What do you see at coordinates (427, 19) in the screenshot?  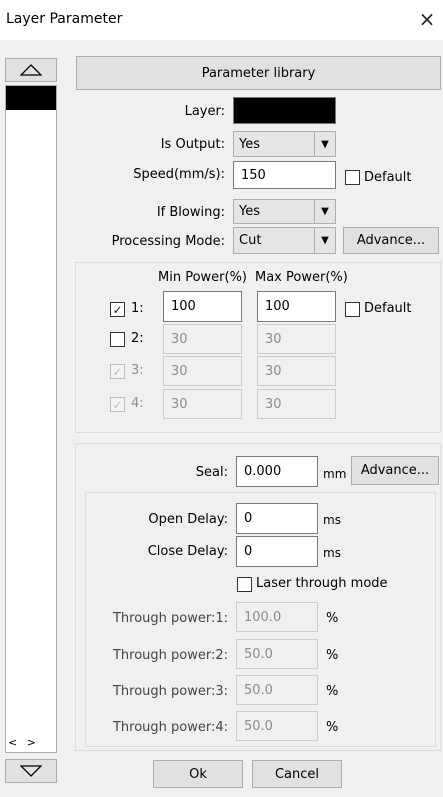 I see `close-icon: ×` at bounding box center [427, 19].